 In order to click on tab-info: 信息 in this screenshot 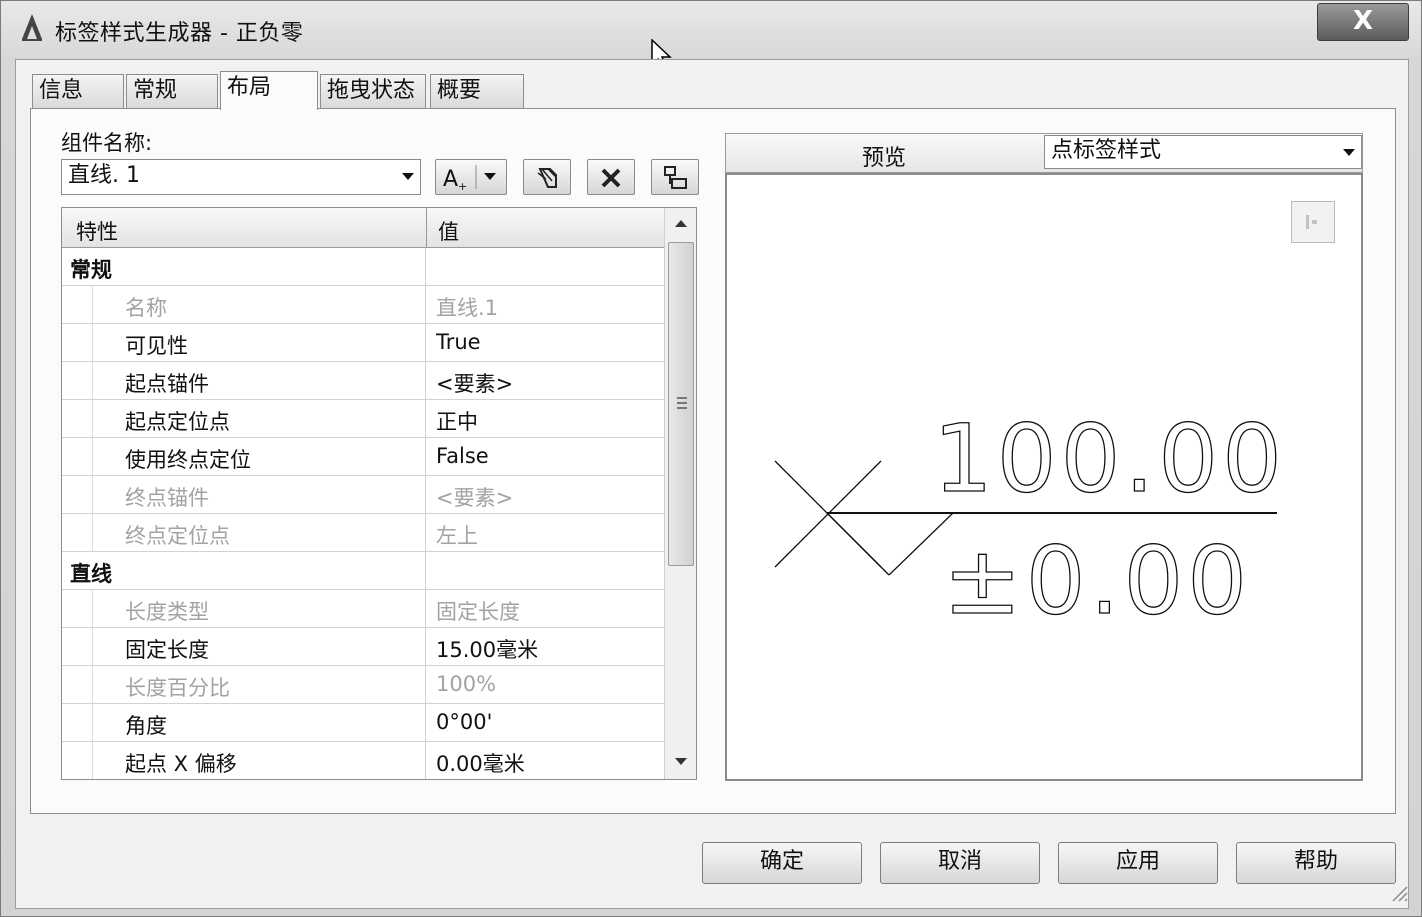, I will do `click(78, 91)`.